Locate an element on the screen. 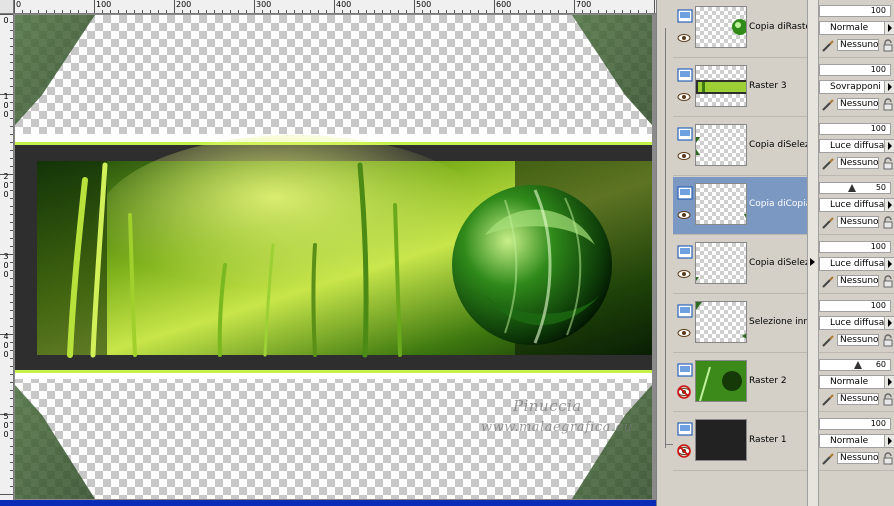 This screenshot has height=506, width=894. layer-name: Copia diCopia is located at coordinates (778, 204).